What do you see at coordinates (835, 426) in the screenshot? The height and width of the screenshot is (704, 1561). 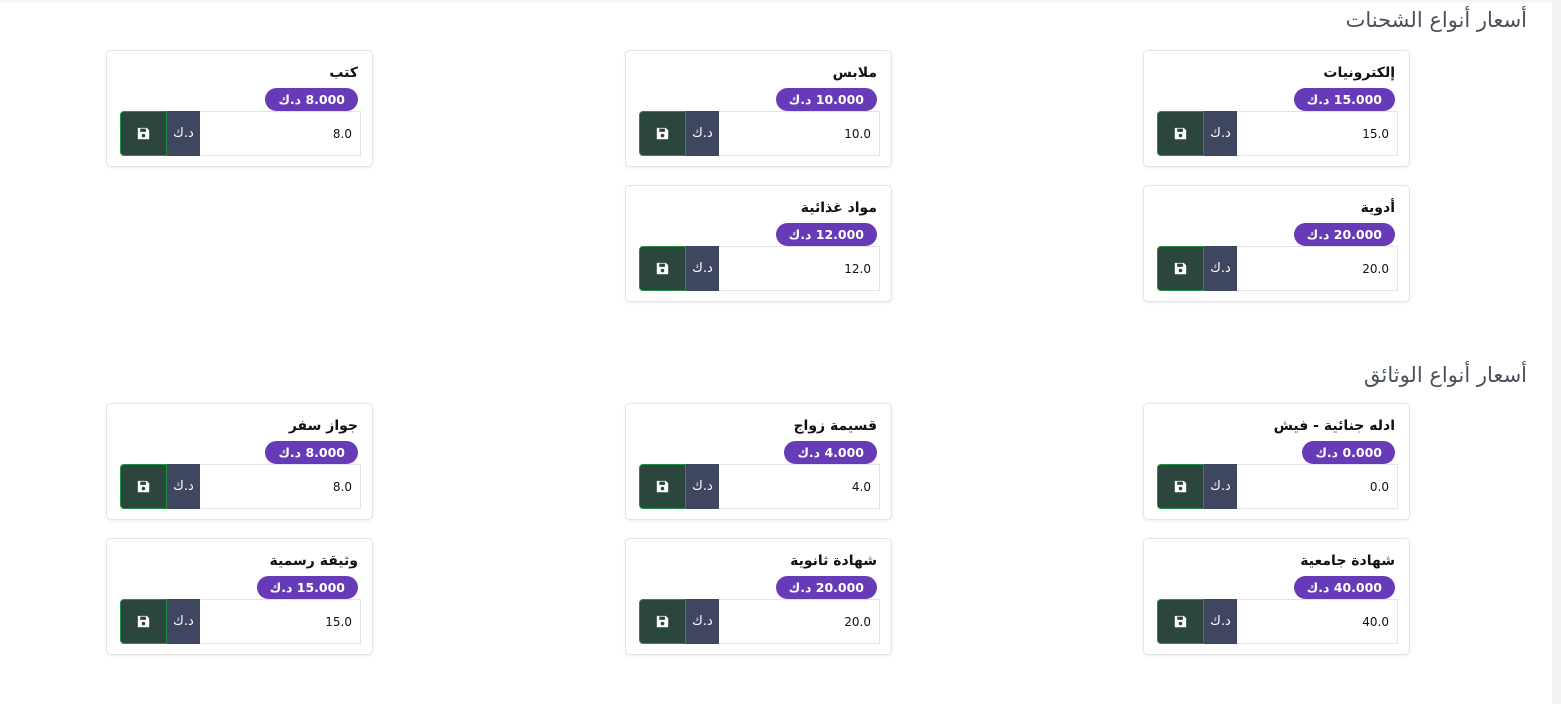 I see `item-name: قسيمة زواج` at bounding box center [835, 426].